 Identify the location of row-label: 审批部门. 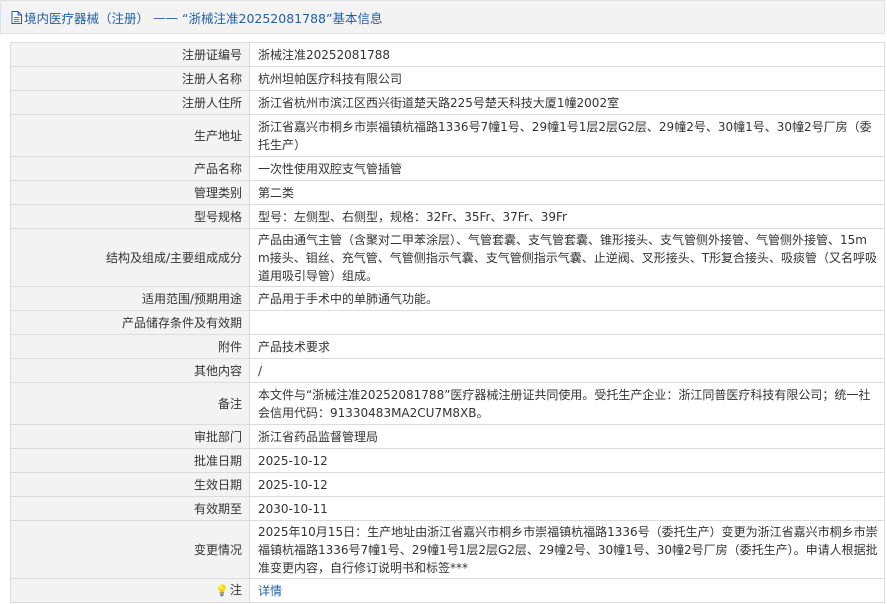
(130, 436).